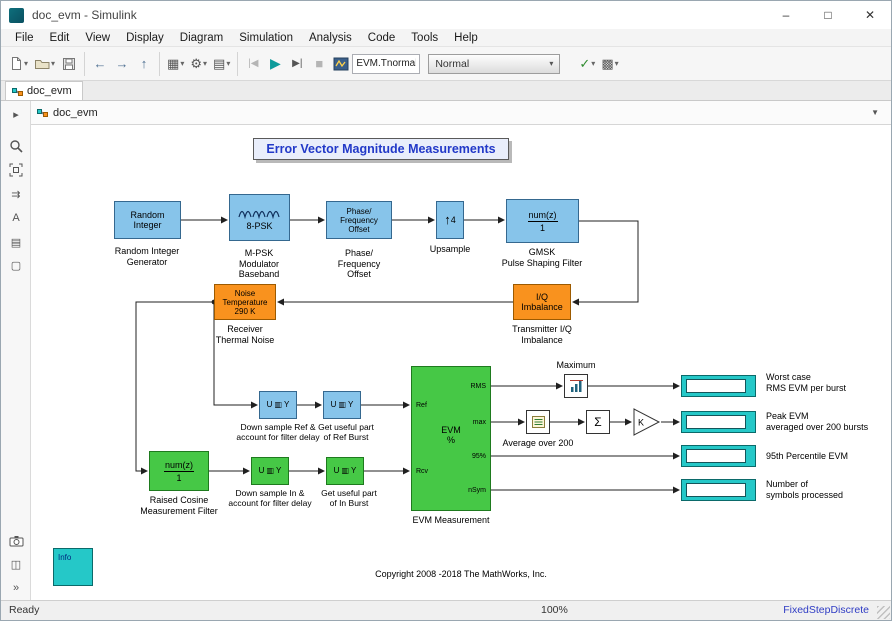 The image size is (892, 621). Describe the element at coordinates (275, 64) in the screenshot. I see `run-button: ▶` at that location.